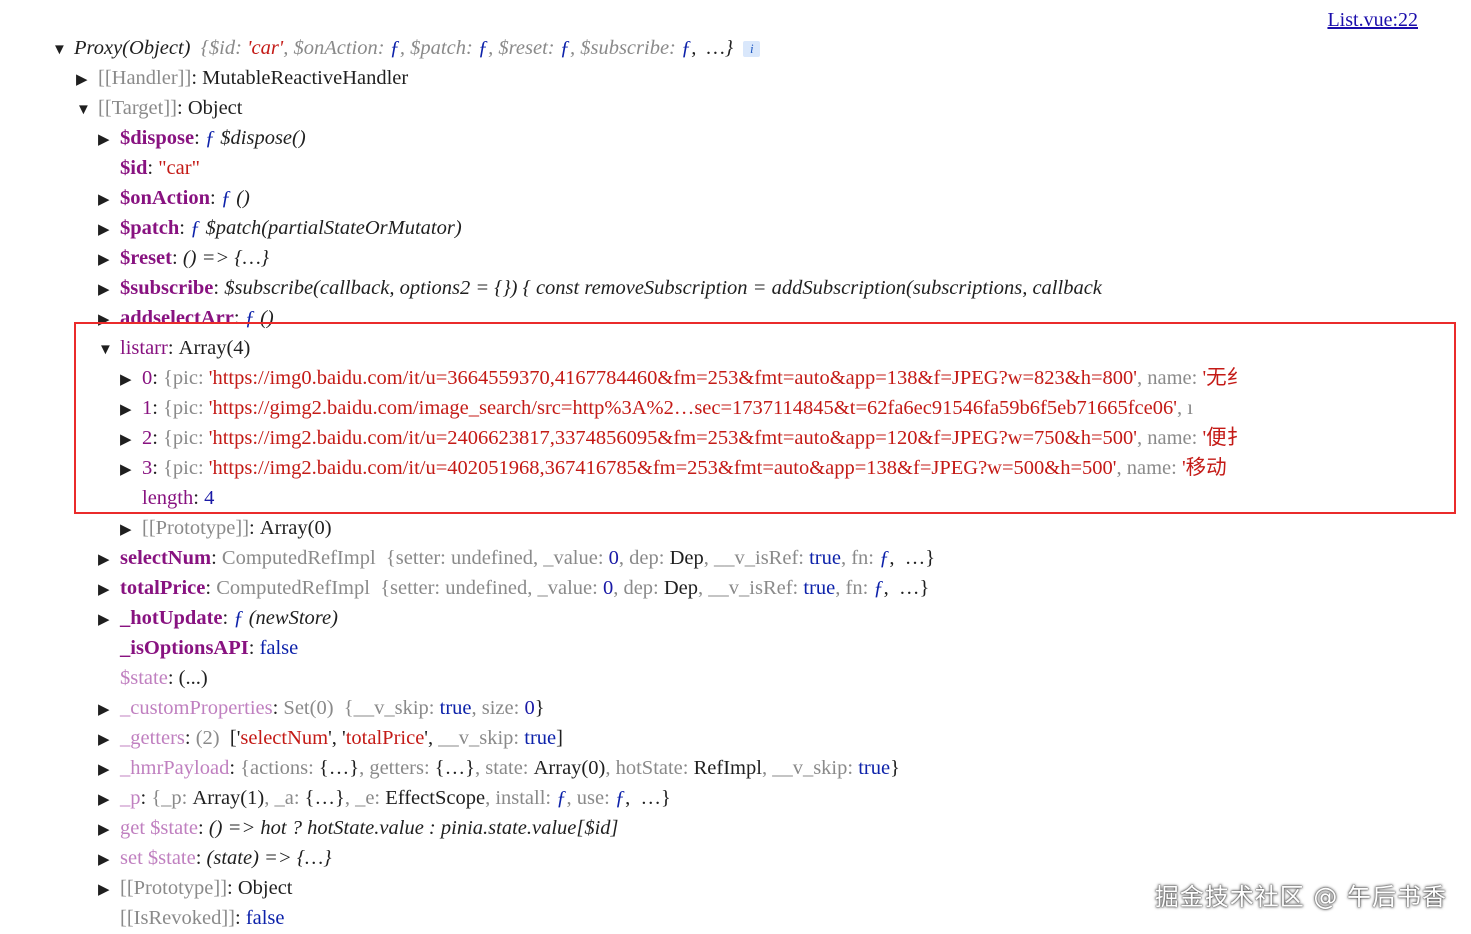 This screenshot has height=934, width=1471. I want to click on info-icon: i, so click(752, 49).